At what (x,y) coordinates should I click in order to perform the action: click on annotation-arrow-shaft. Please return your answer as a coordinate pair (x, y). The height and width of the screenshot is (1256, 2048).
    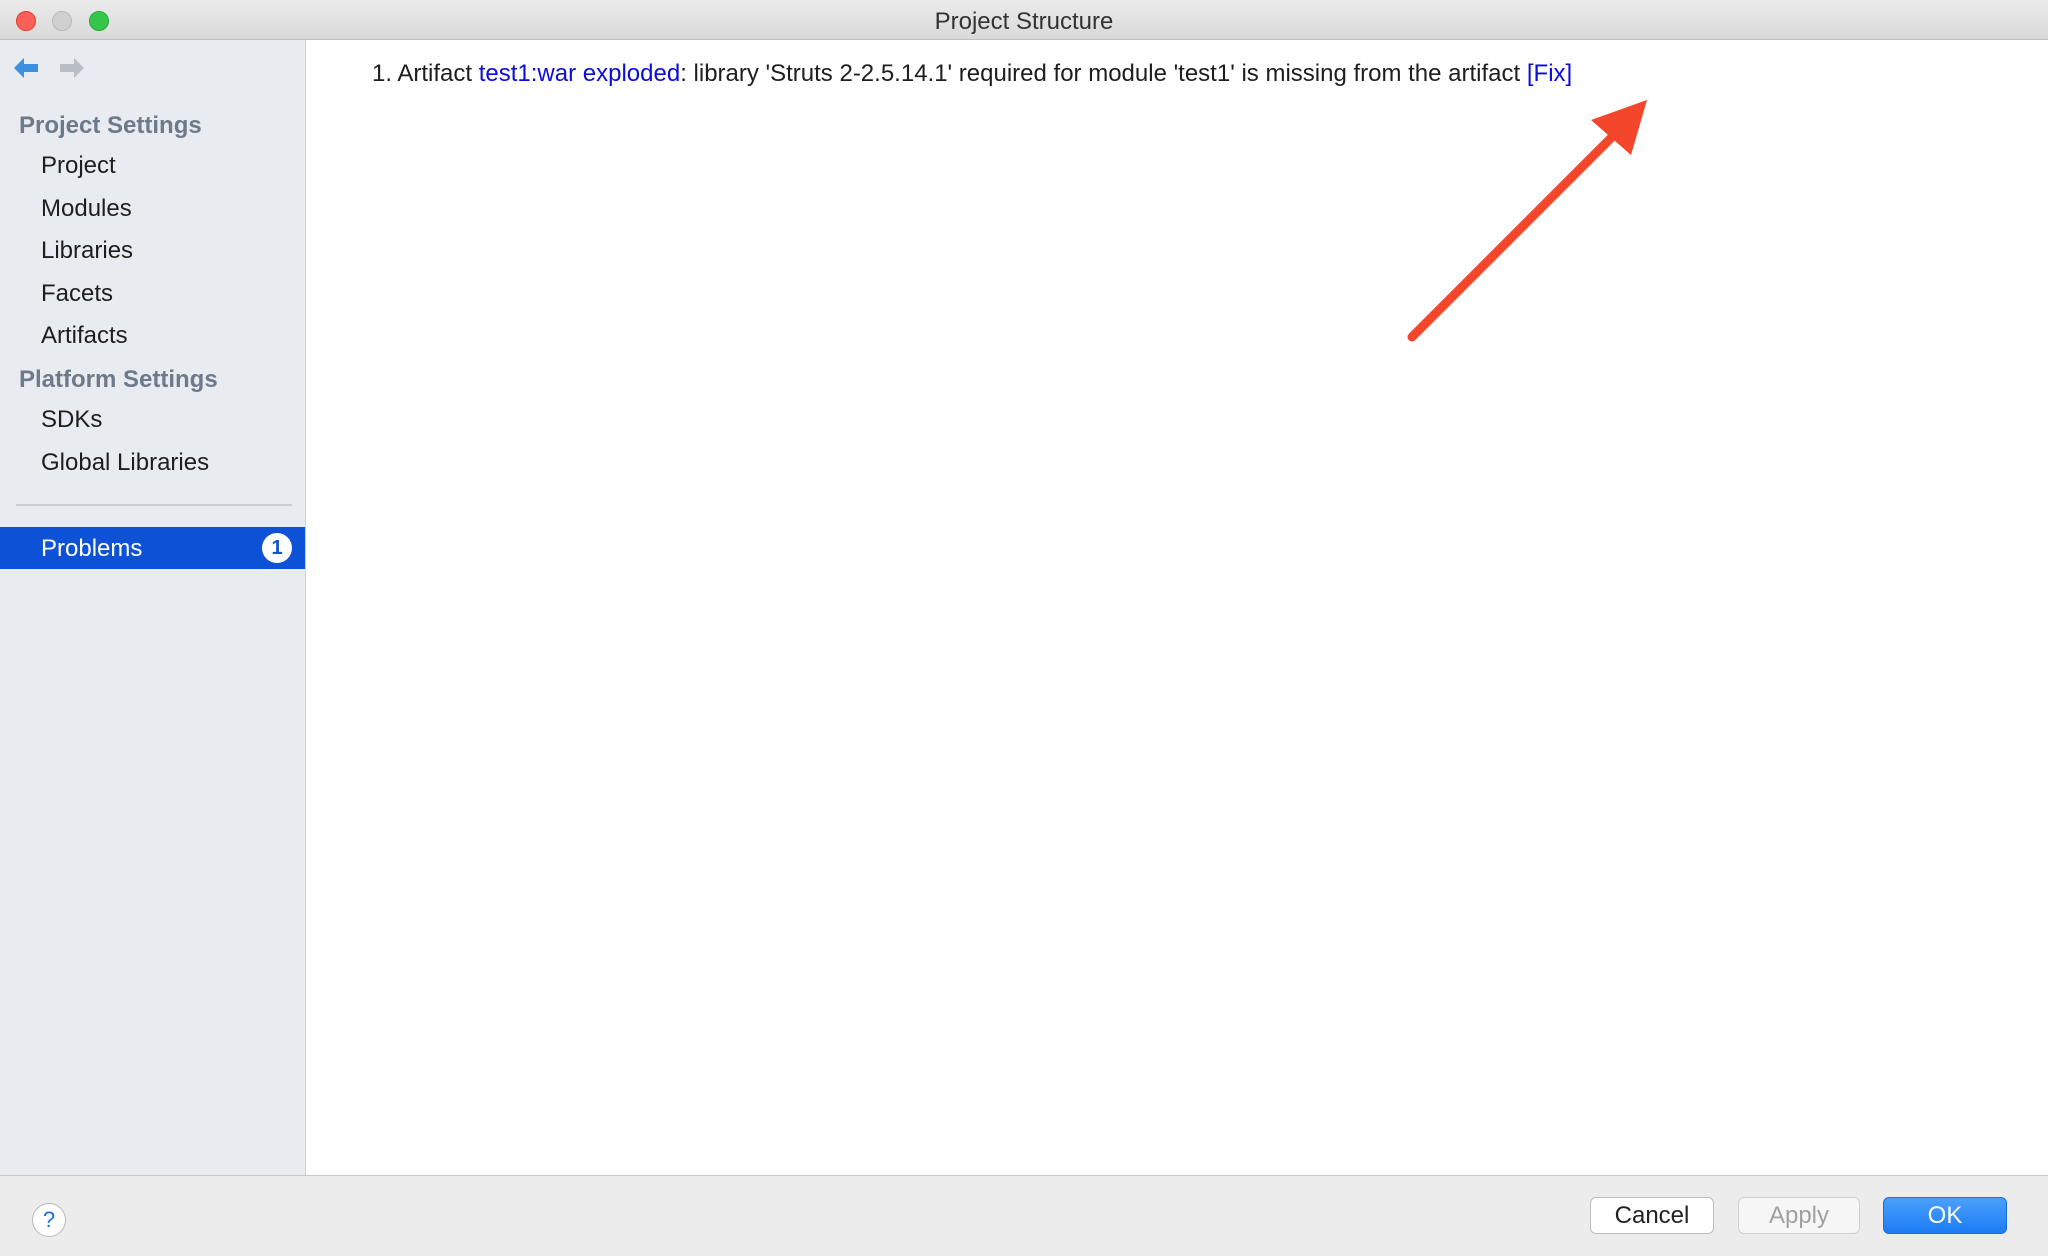
    Looking at the image, I should click on (1523, 226).